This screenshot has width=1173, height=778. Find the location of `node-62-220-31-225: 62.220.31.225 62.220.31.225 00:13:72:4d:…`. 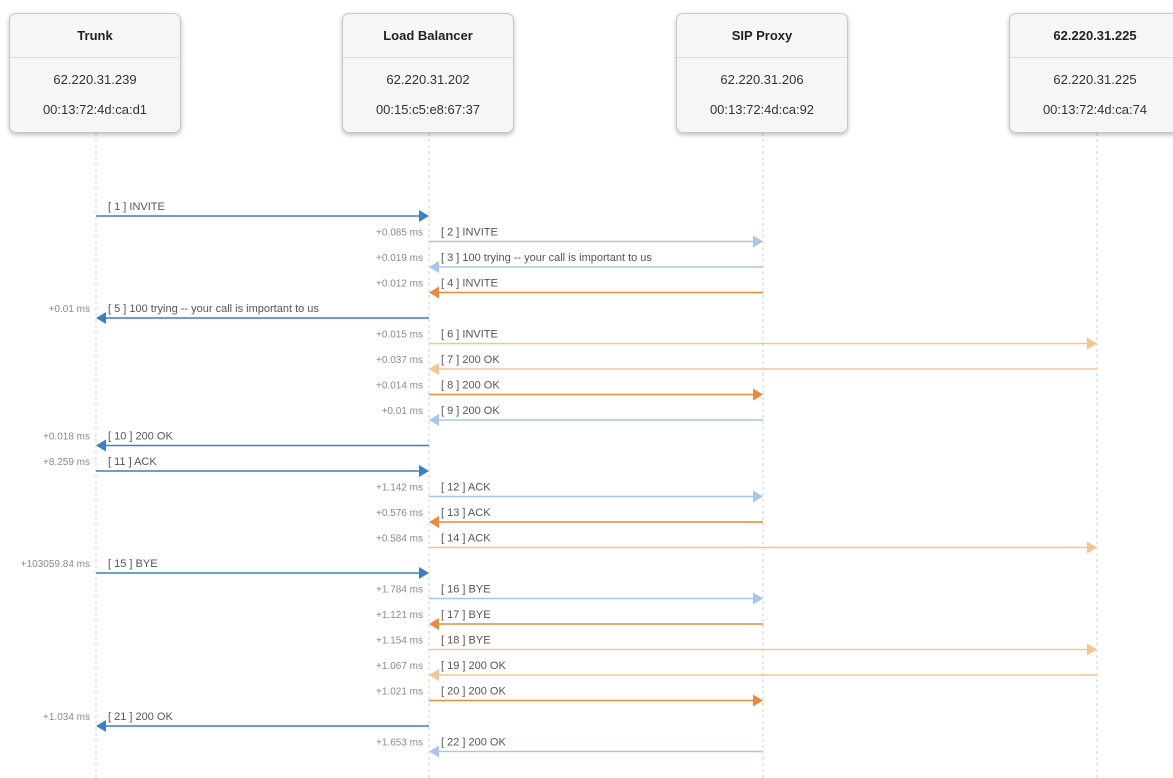

node-62-220-31-225: 62.220.31.225 62.220.31.225 00:13:72:4d:… is located at coordinates (1091, 73).